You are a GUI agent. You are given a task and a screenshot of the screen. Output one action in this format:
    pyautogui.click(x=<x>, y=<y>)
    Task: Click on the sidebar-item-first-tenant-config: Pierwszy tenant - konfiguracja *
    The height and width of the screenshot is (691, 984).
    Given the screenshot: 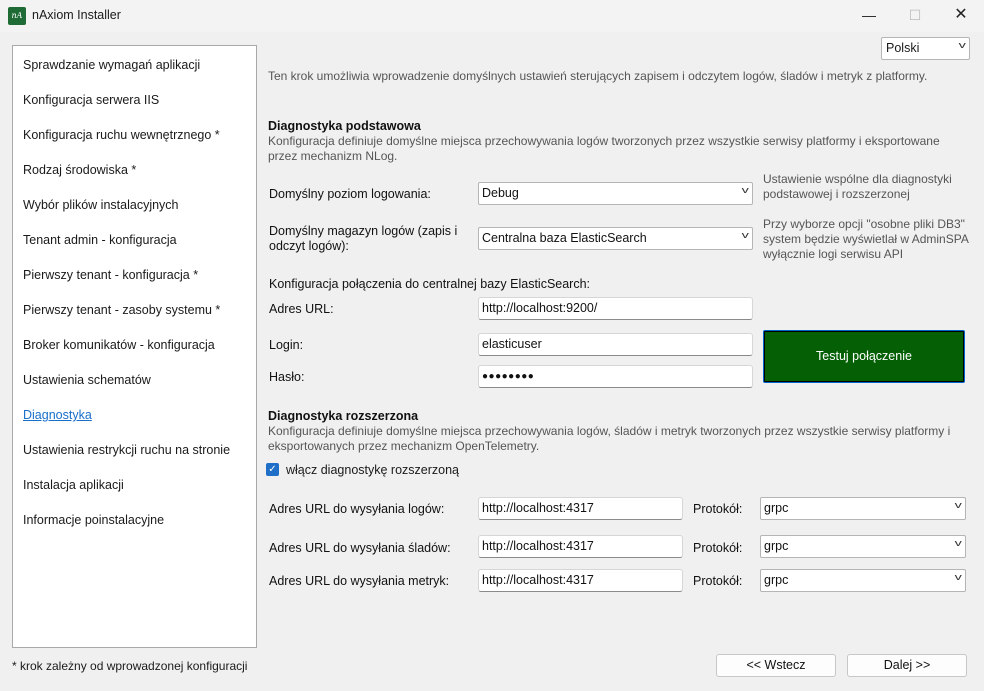 What is the action you would take?
    pyautogui.click(x=110, y=275)
    